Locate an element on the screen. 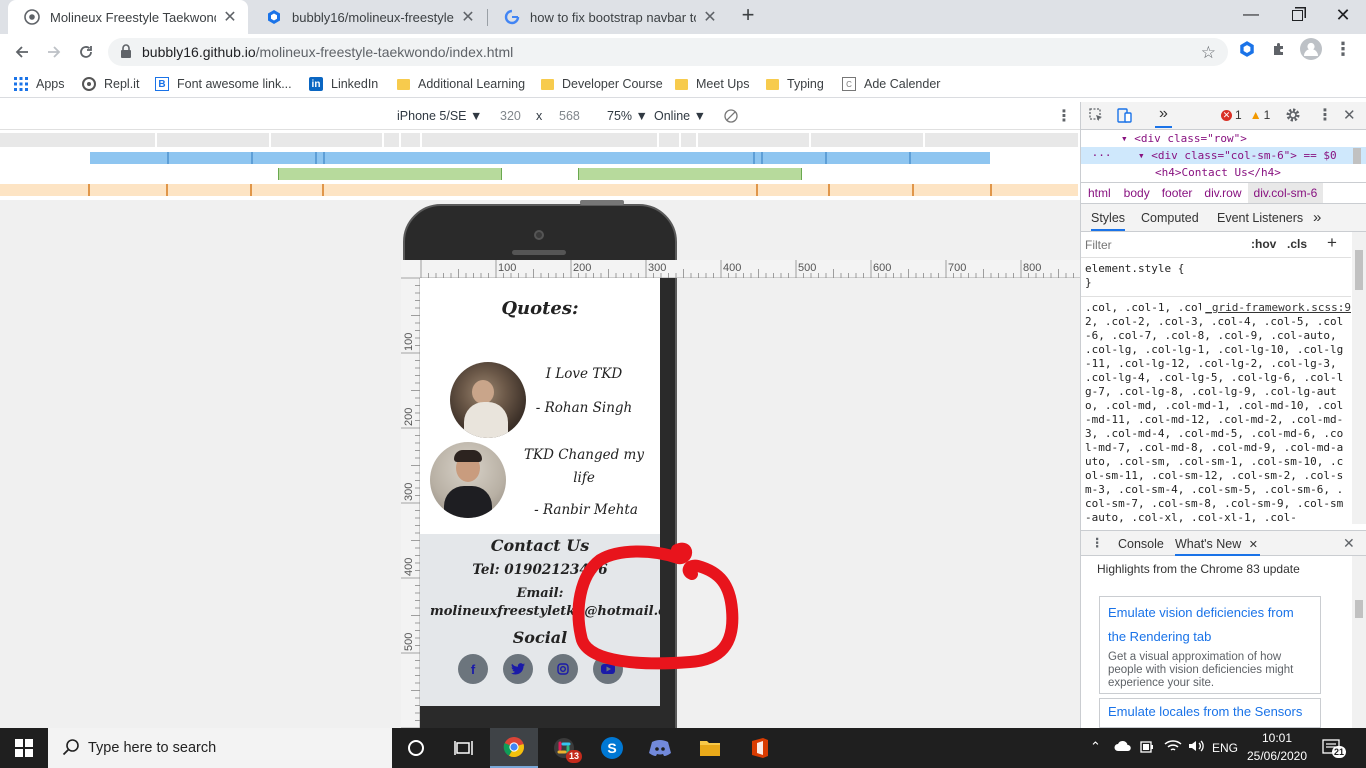 The image size is (1366, 768). tab-more: » is located at coordinates (1317, 217).